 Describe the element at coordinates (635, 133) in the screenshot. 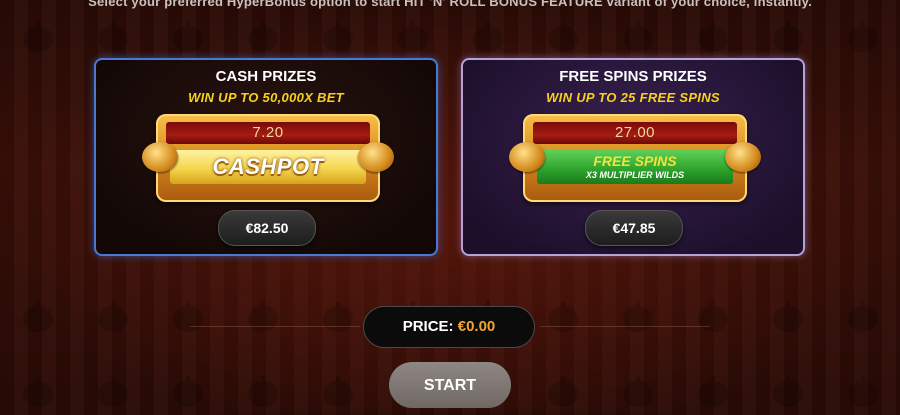

I see `bet-multiplier: 27.00` at that location.